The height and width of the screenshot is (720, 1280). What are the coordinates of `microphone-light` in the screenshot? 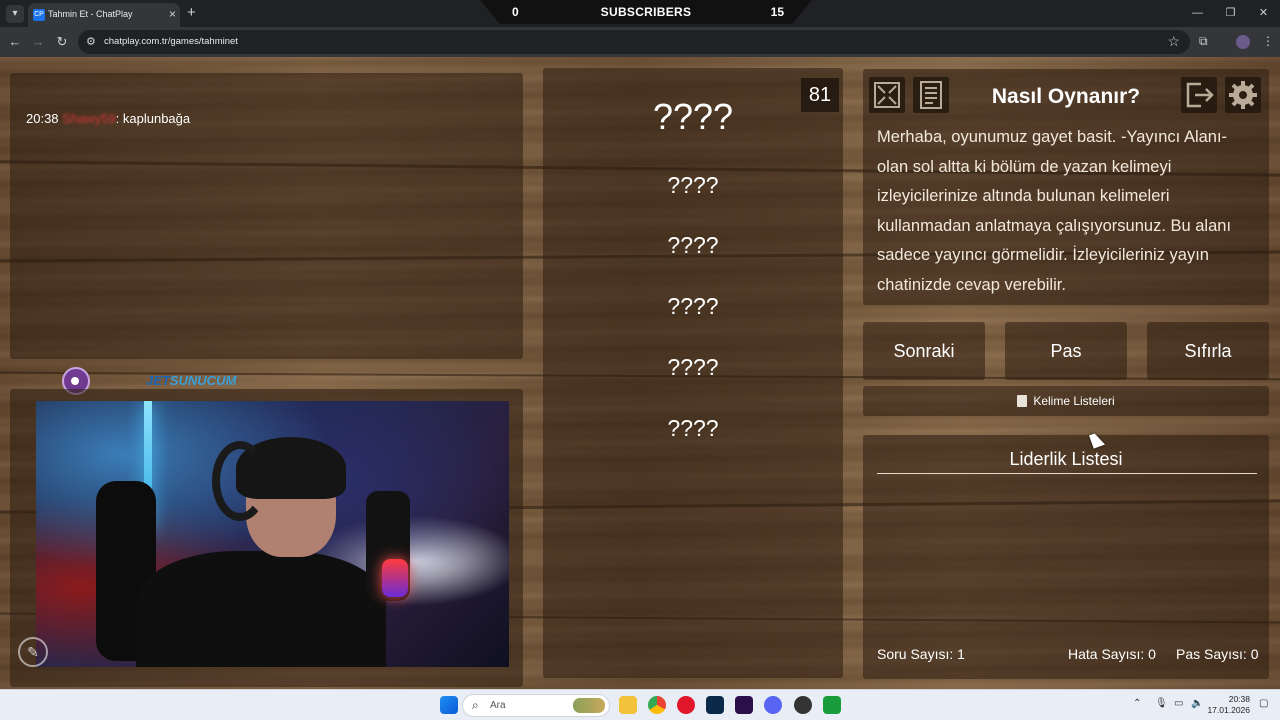 It's located at (395, 578).